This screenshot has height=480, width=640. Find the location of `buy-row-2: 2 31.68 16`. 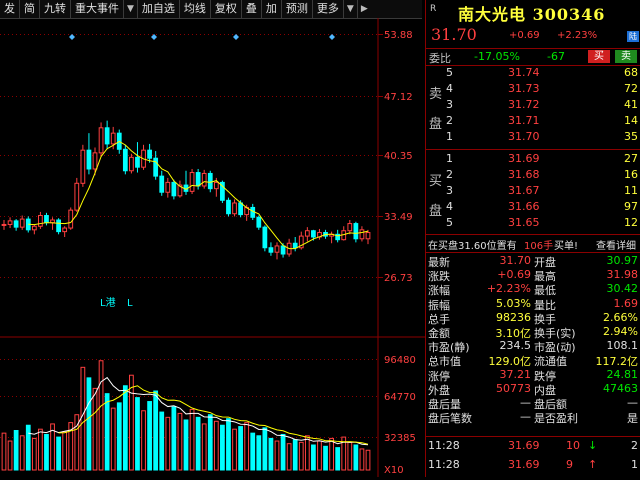

buy-row-2: 2 31.68 16 is located at coordinates (533, 175).